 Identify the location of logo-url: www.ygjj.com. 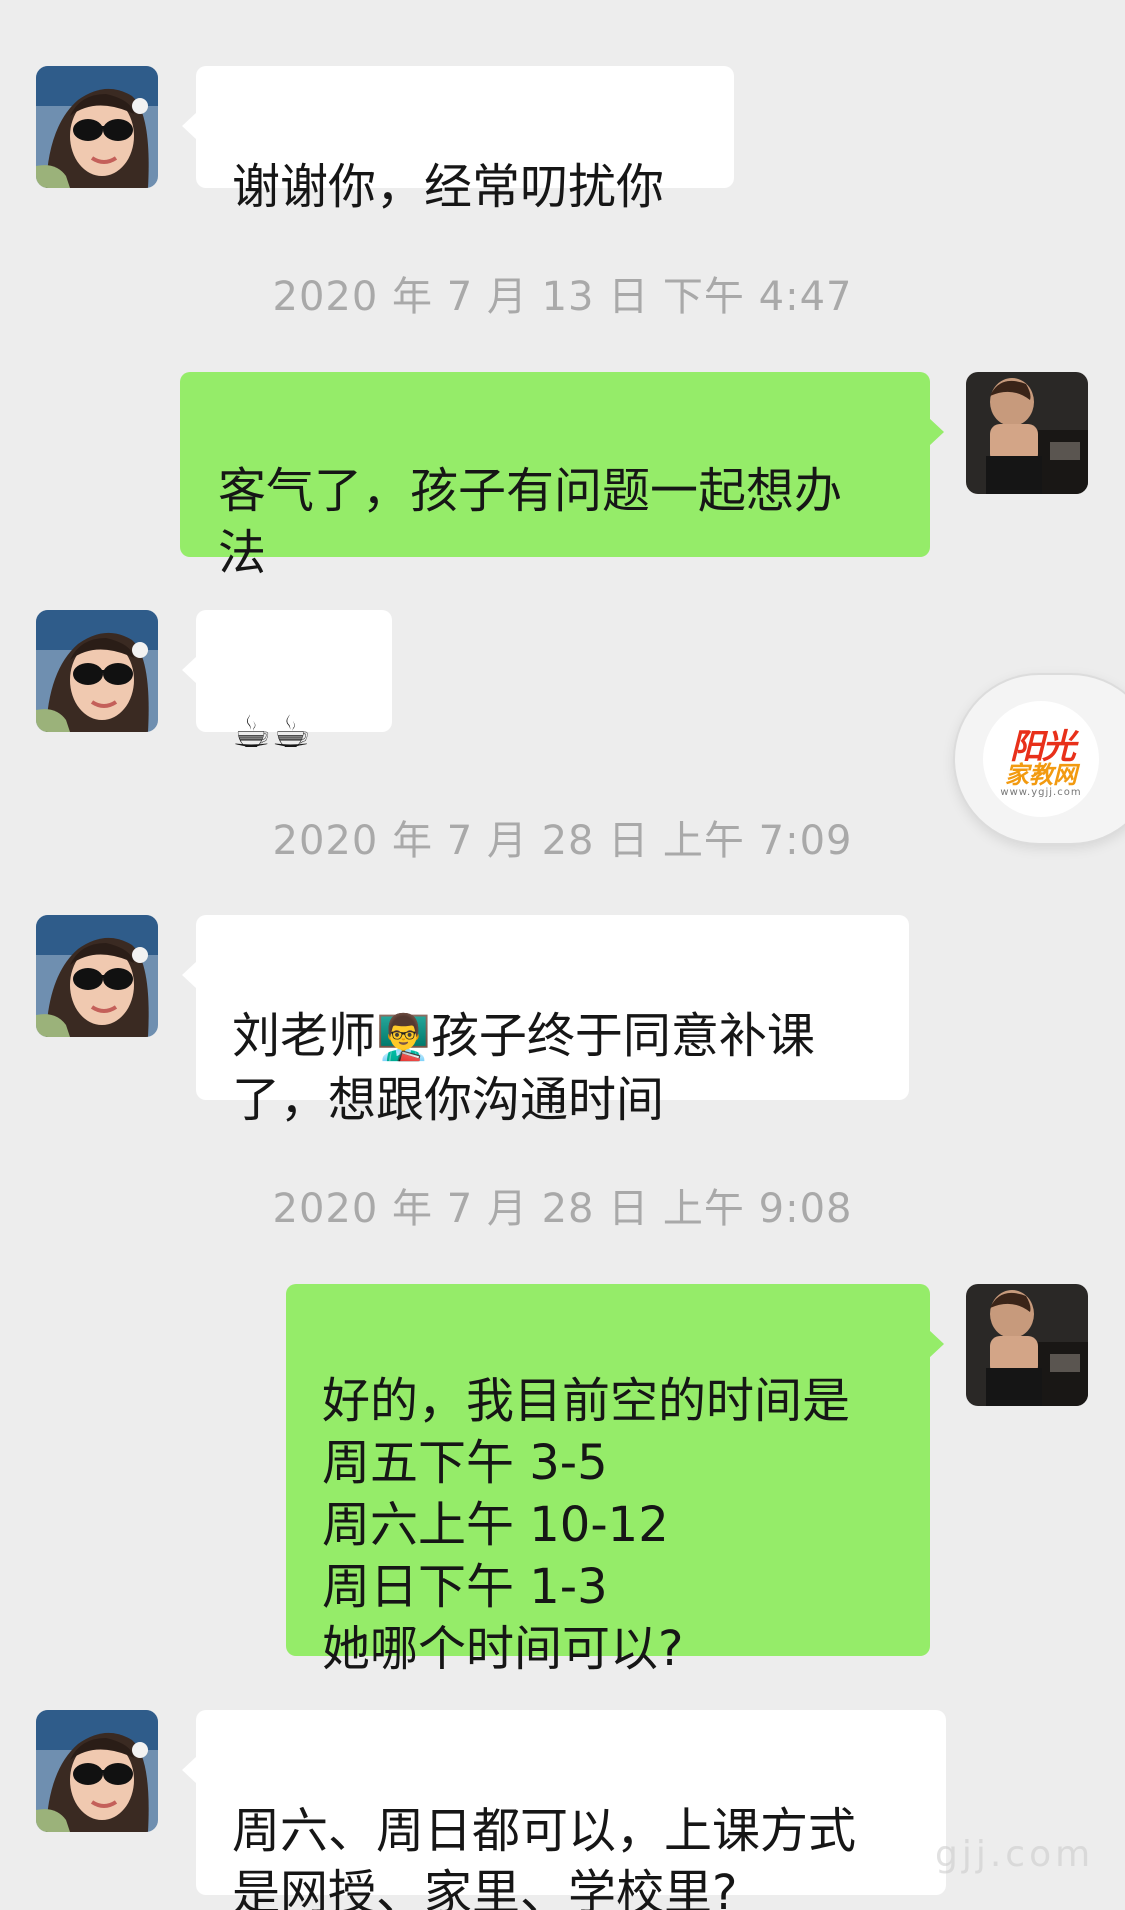
(1041, 792).